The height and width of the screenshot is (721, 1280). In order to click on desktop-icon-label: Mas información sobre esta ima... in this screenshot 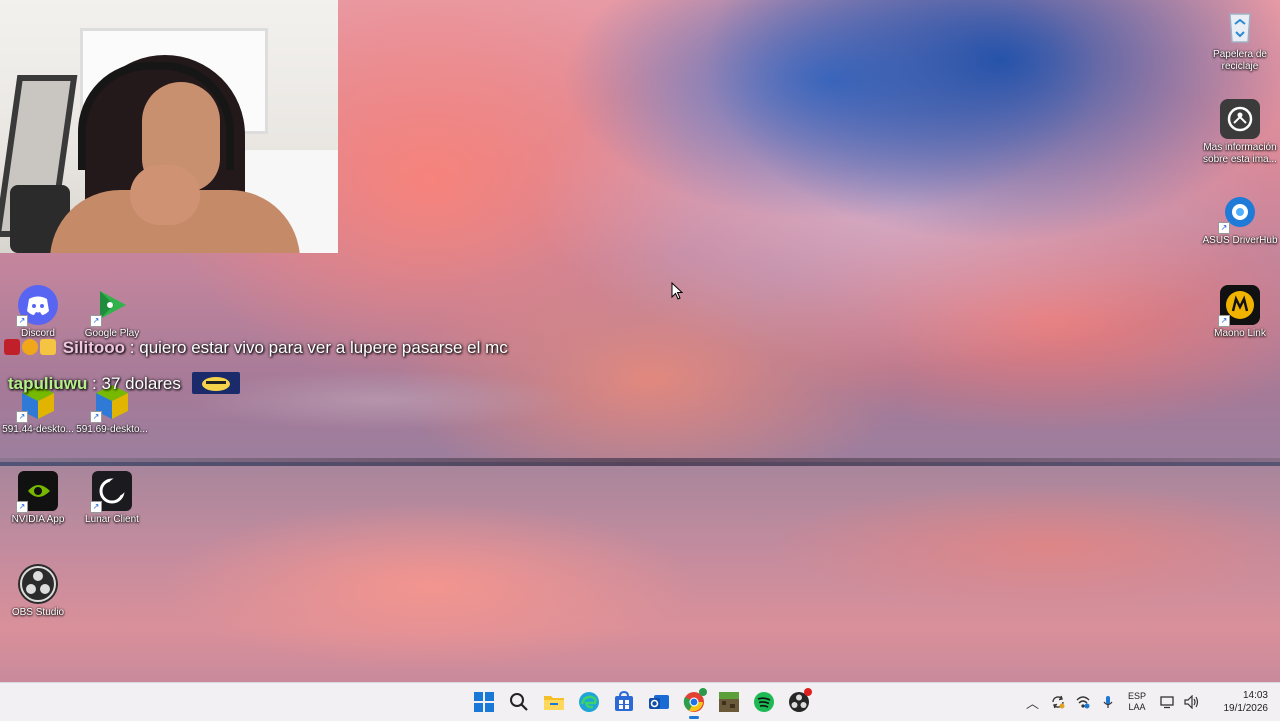, I will do `click(1240, 153)`.